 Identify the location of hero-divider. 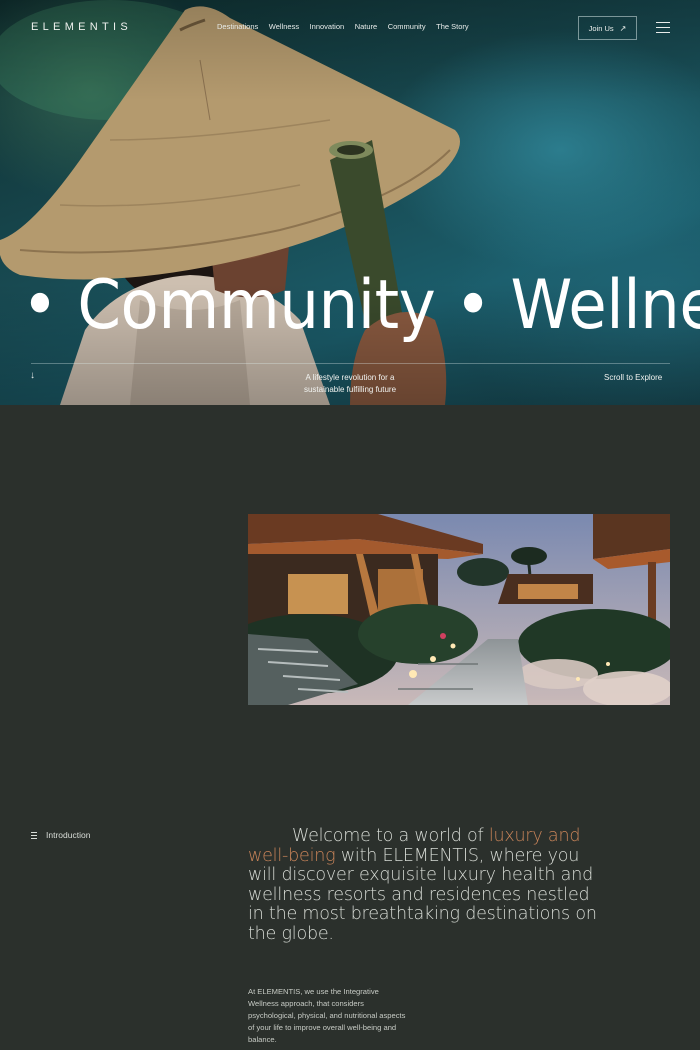
(350, 363).